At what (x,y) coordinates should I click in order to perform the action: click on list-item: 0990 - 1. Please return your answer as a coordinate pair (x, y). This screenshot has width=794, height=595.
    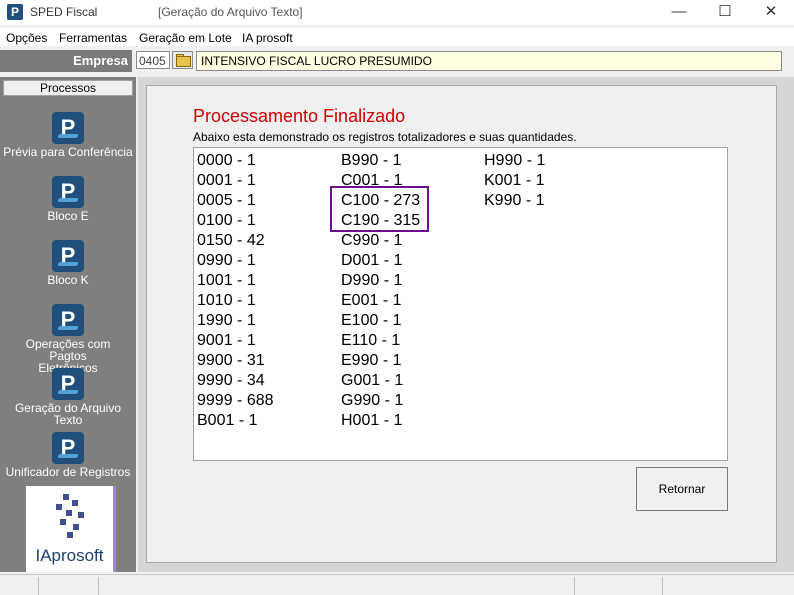
    Looking at the image, I should click on (226, 260).